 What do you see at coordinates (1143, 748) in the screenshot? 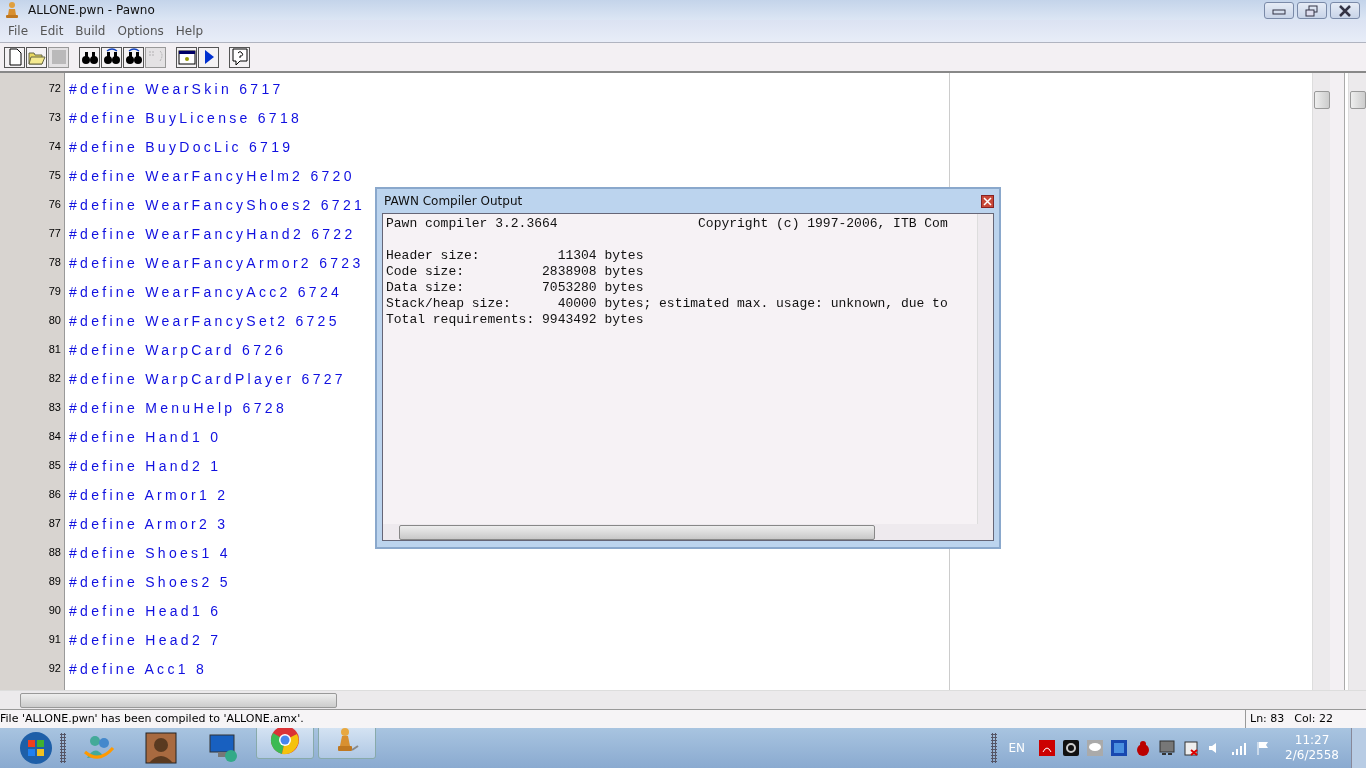
I see `bag-tray-icon` at bounding box center [1143, 748].